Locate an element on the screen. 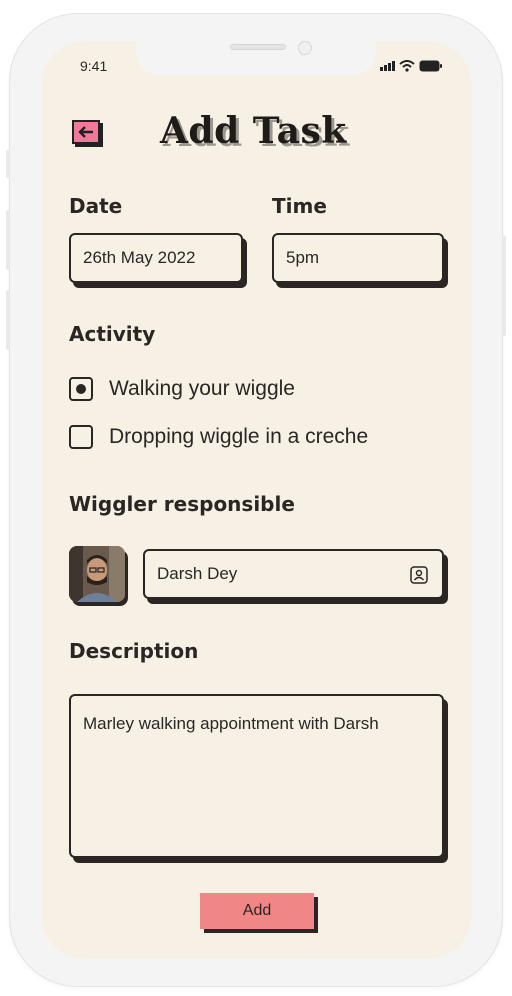  status-icons is located at coordinates (411, 66).